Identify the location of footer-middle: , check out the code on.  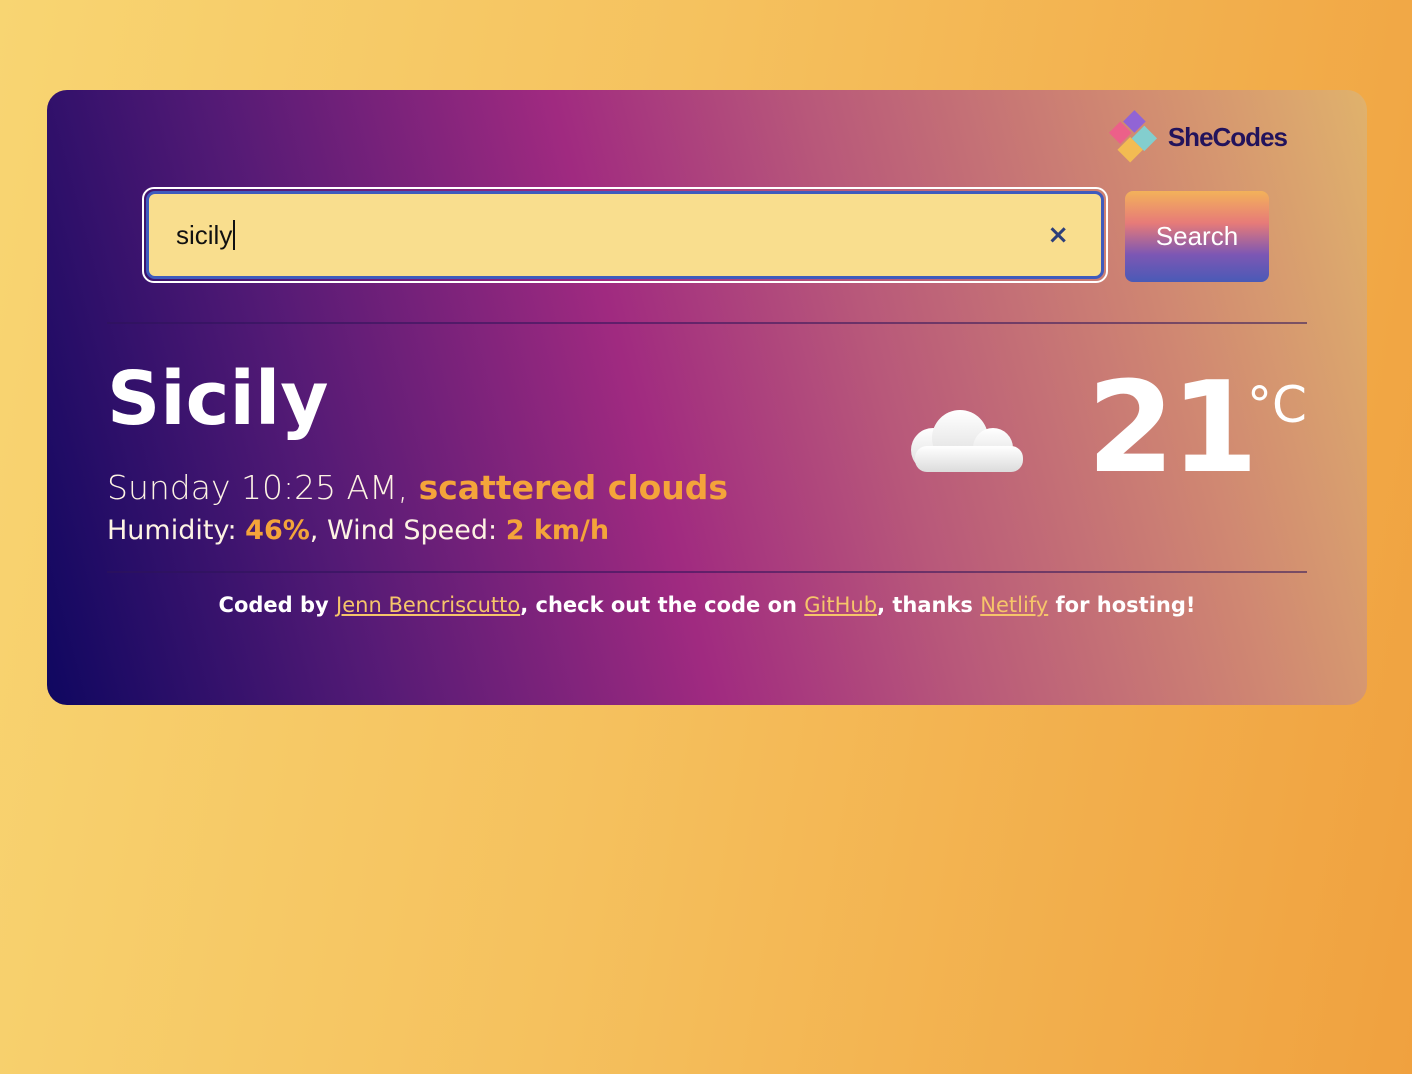
(658, 605).